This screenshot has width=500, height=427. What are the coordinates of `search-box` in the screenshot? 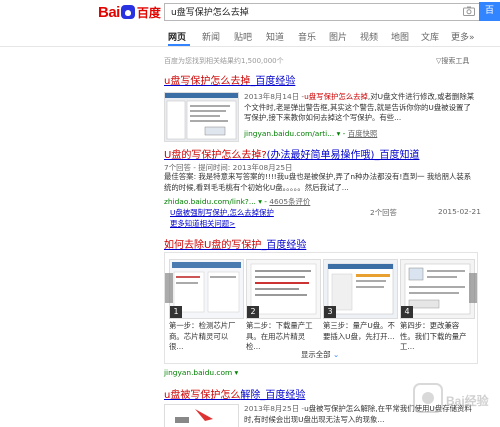 It's located at (322, 12).